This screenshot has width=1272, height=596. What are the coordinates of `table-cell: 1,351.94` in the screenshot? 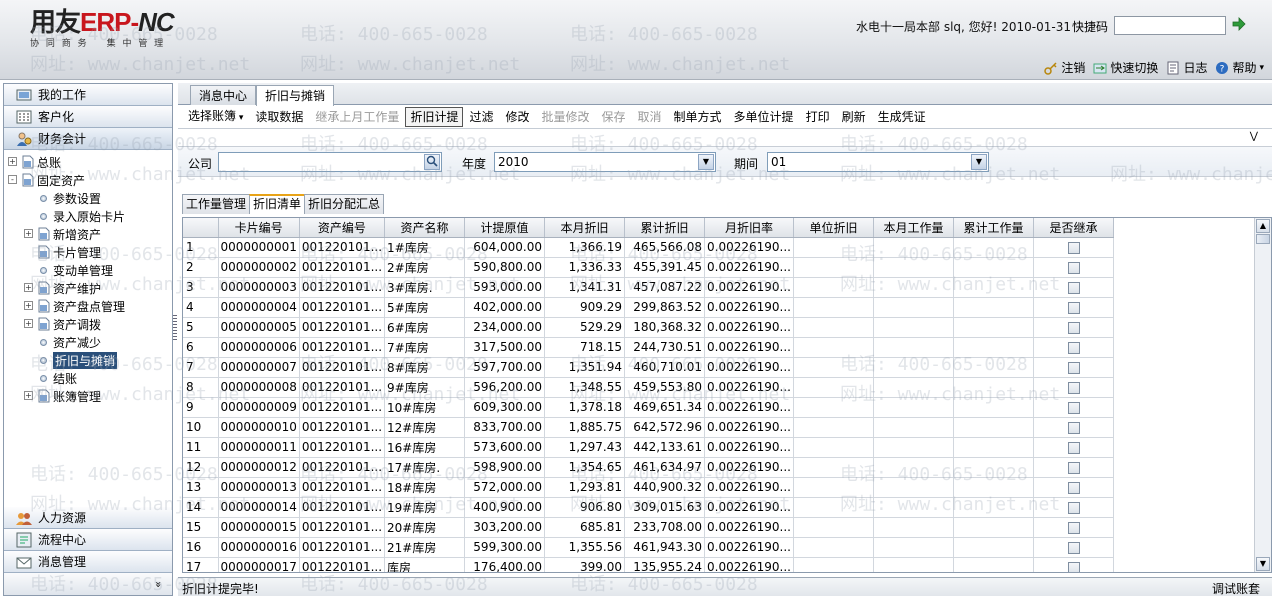 It's located at (585, 367).